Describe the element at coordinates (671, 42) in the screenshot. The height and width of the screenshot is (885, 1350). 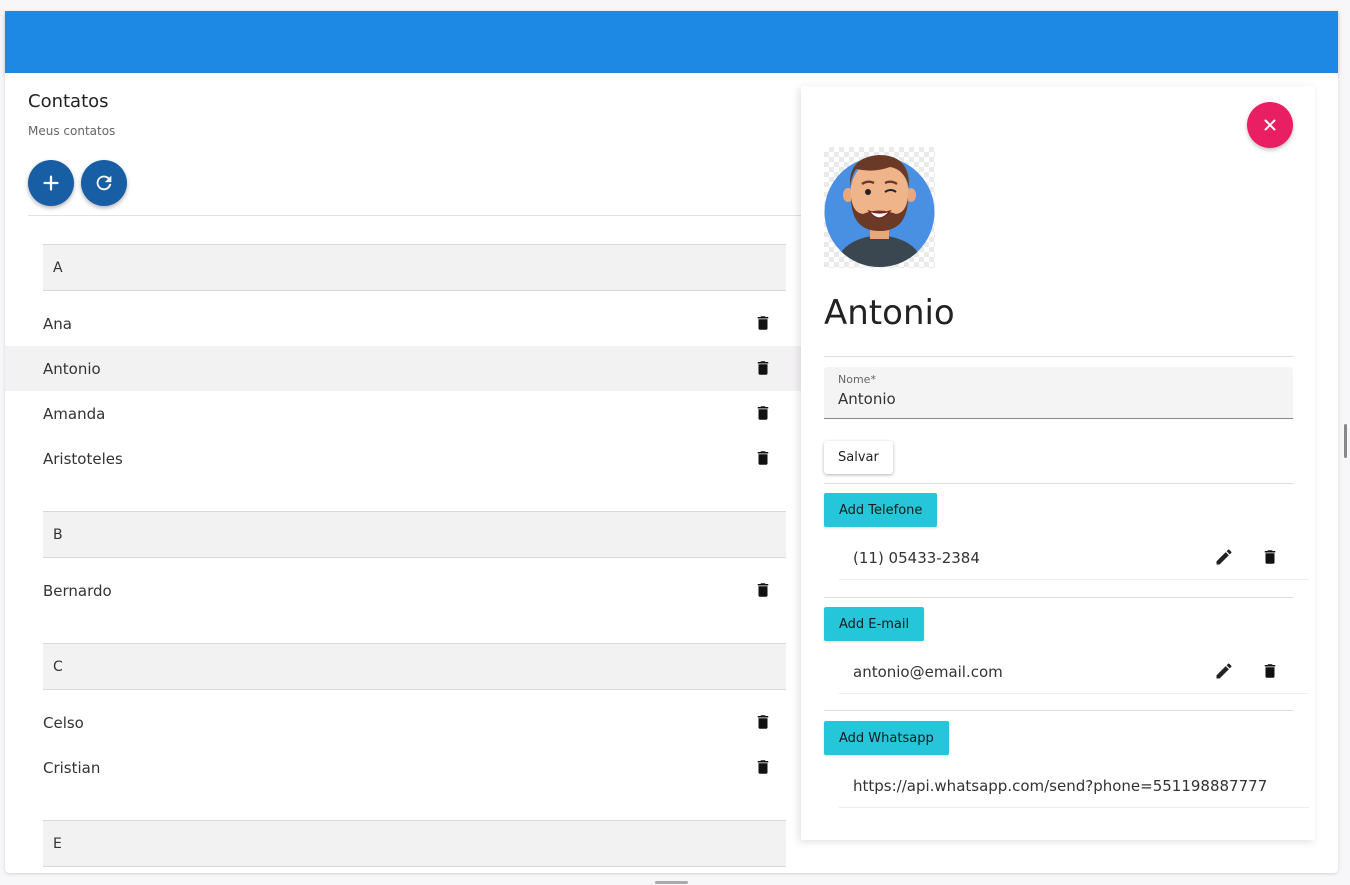
I see `app-header-bar` at that location.